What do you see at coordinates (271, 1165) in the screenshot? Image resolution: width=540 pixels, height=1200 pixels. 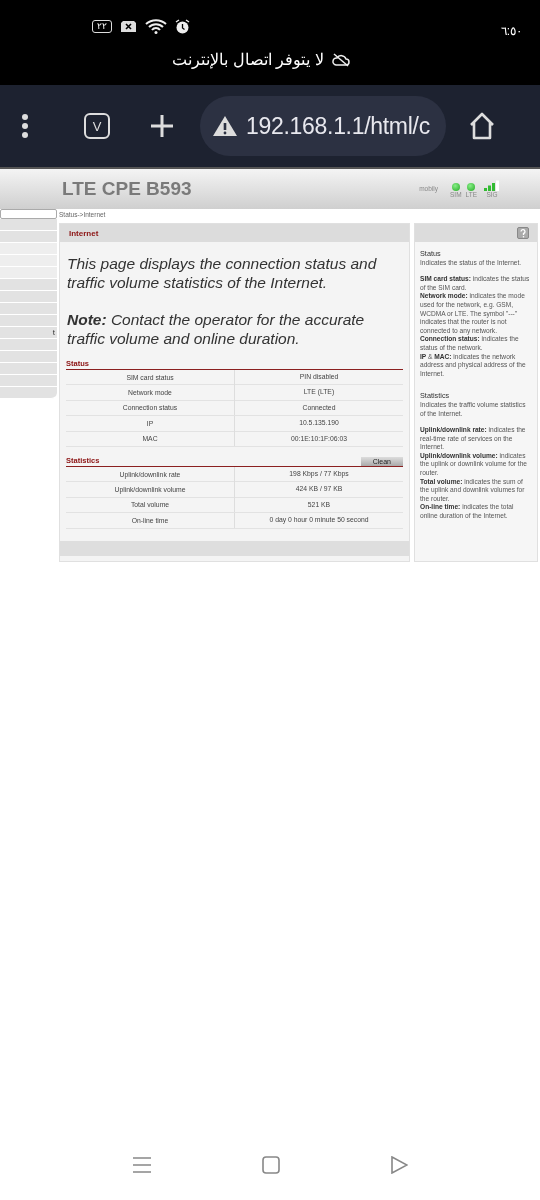 I see `home-button-icon` at bounding box center [271, 1165].